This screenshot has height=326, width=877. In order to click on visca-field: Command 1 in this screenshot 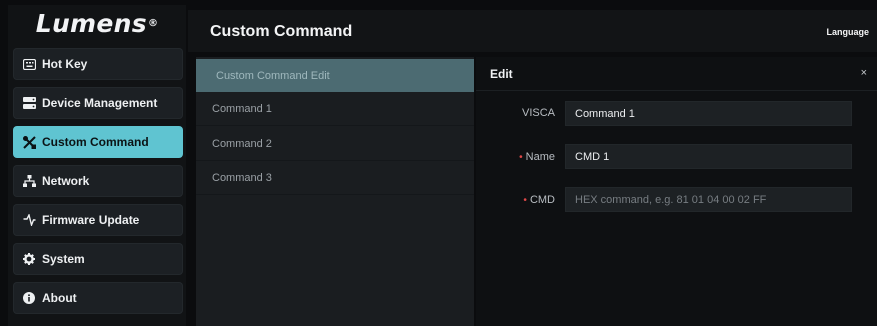, I will do `click(708, 113)`.